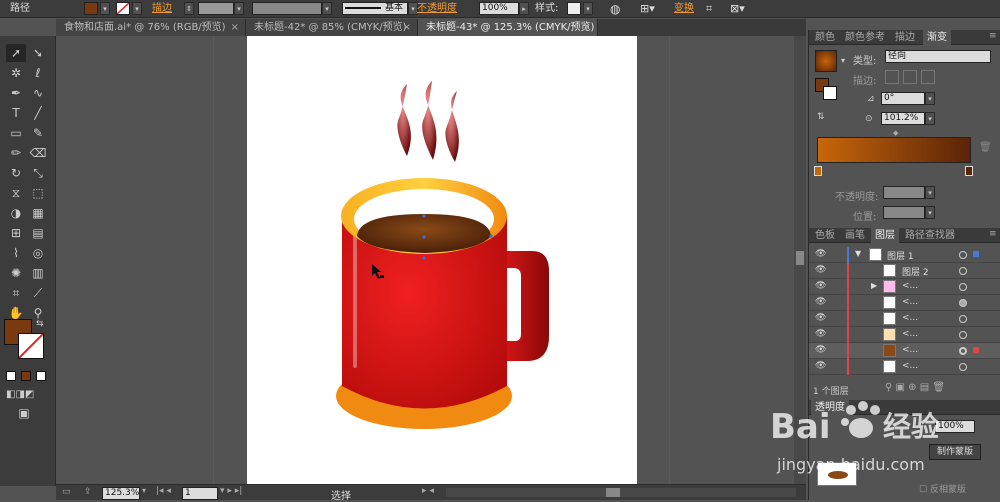 The image size is (1000, 502). Describe the element at coordinates (16, 253) in the screenshot. I see `eyedropper-tool-icon: ⌇` at that location.